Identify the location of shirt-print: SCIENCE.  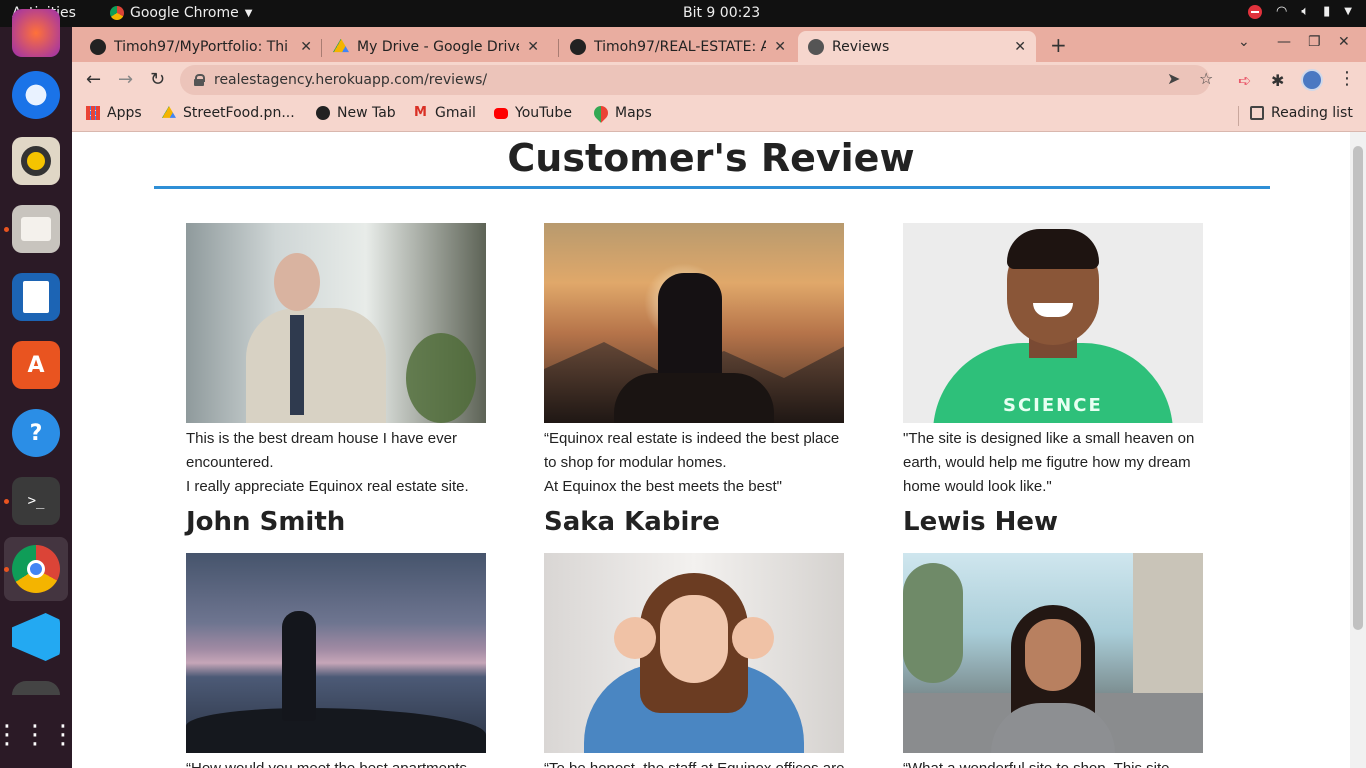
(1053, 405).